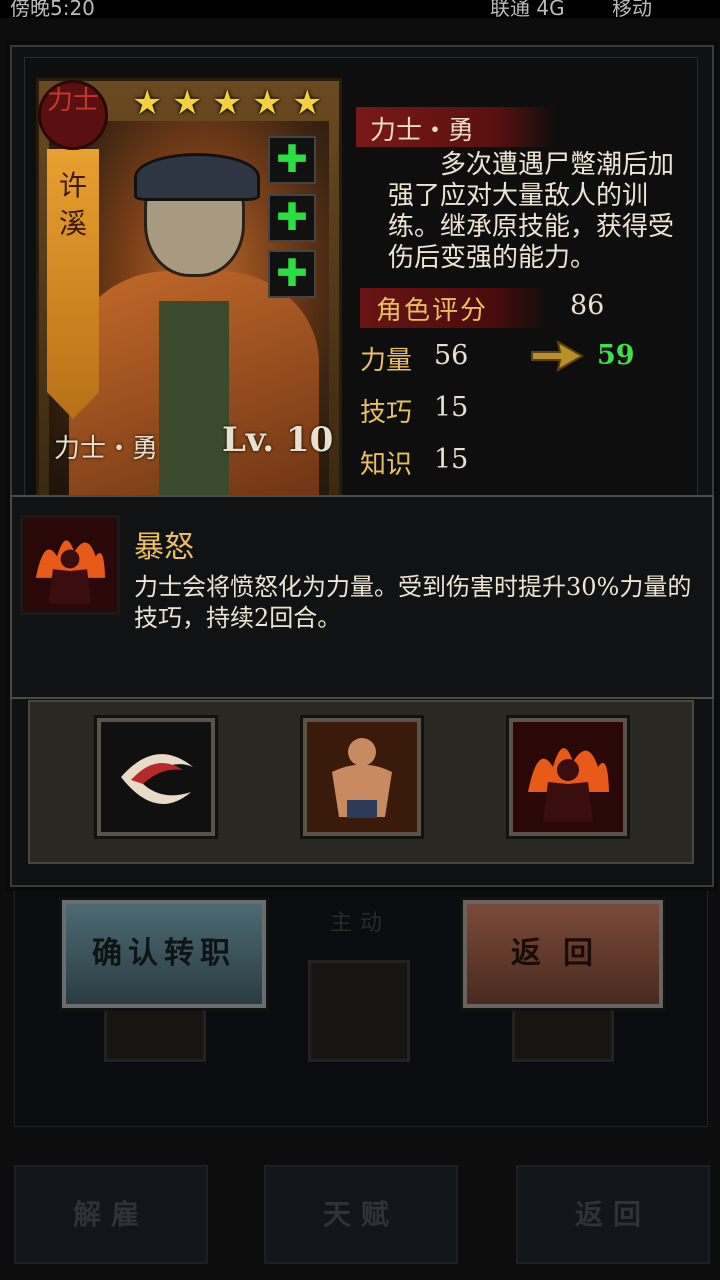  I want to click on job-title: 力士・勇, so click(422, 131).